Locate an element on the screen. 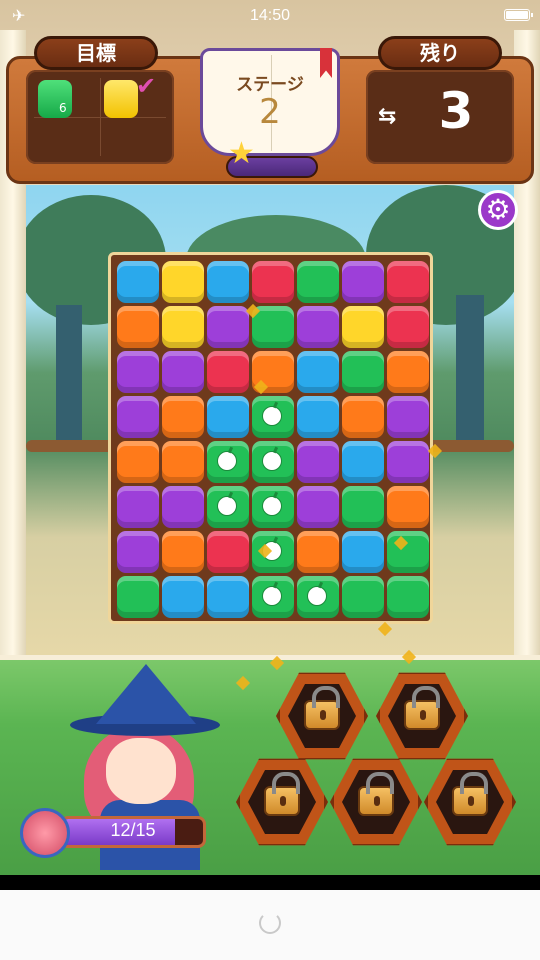  goal-label: 目標 is located at coordinates (96, 53).